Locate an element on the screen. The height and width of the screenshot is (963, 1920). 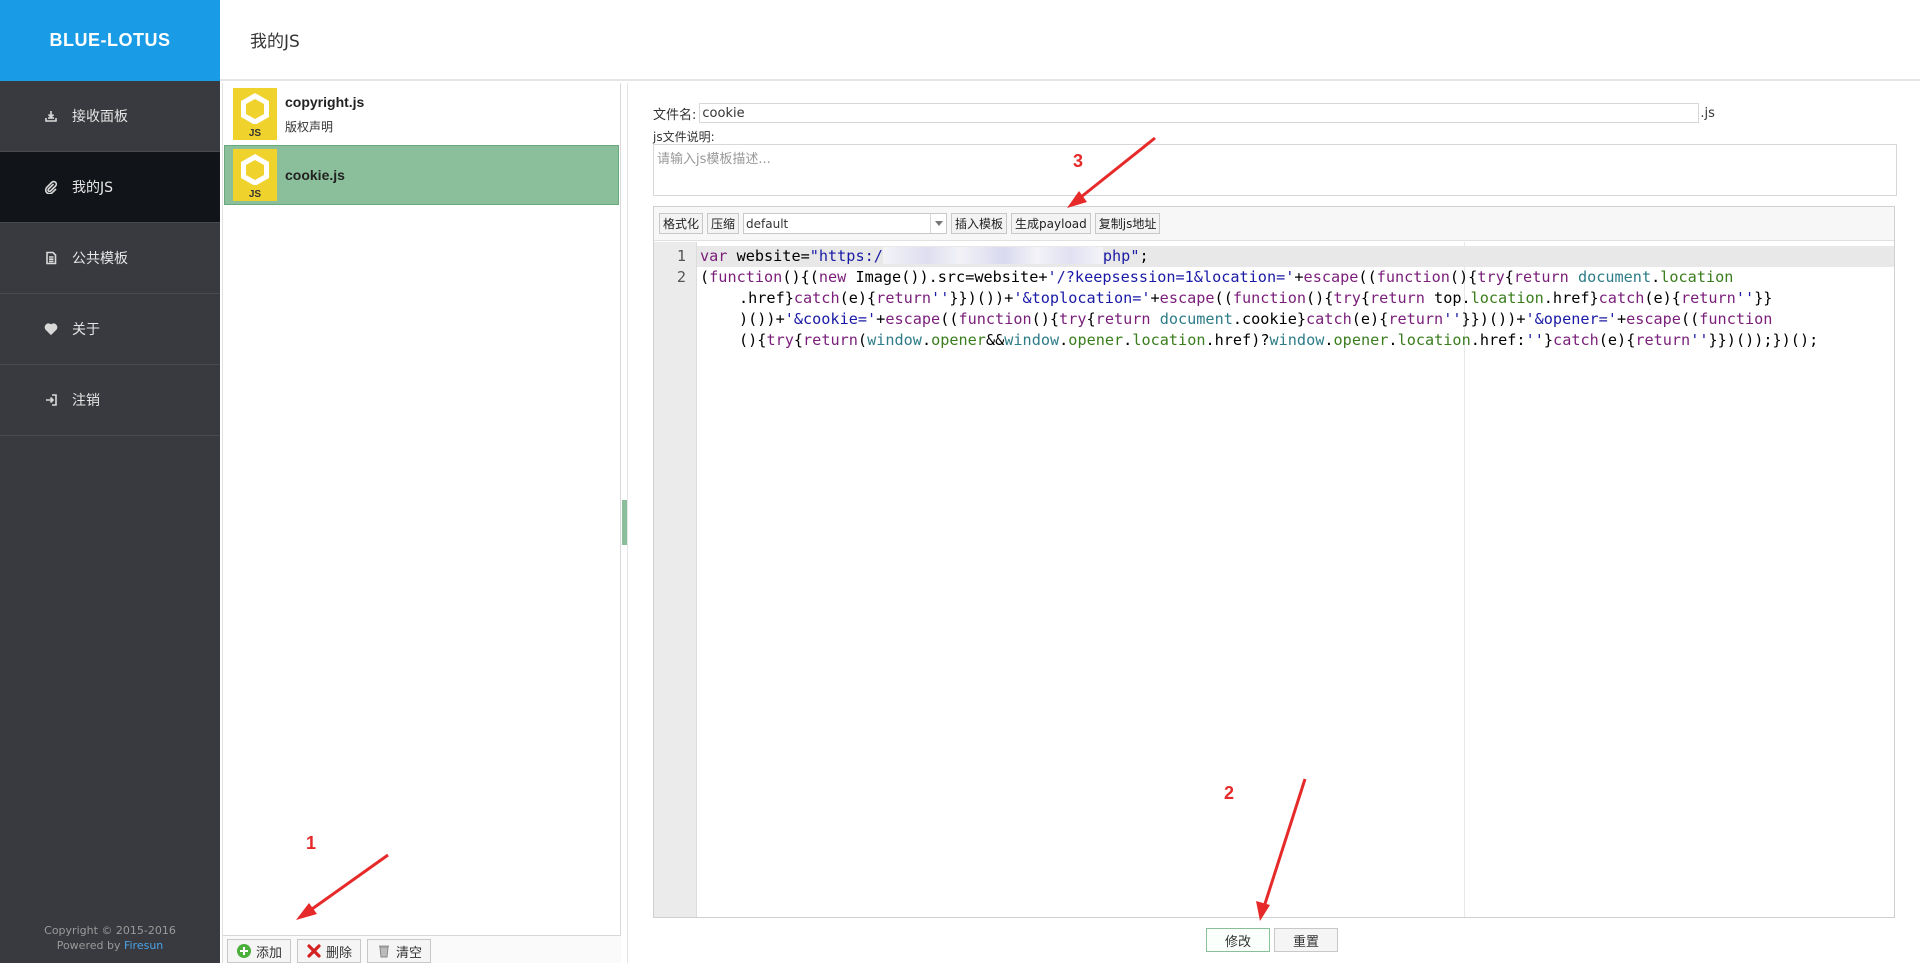
sidebar-item-label: 公共模板 is located at coordinates (100, 259).